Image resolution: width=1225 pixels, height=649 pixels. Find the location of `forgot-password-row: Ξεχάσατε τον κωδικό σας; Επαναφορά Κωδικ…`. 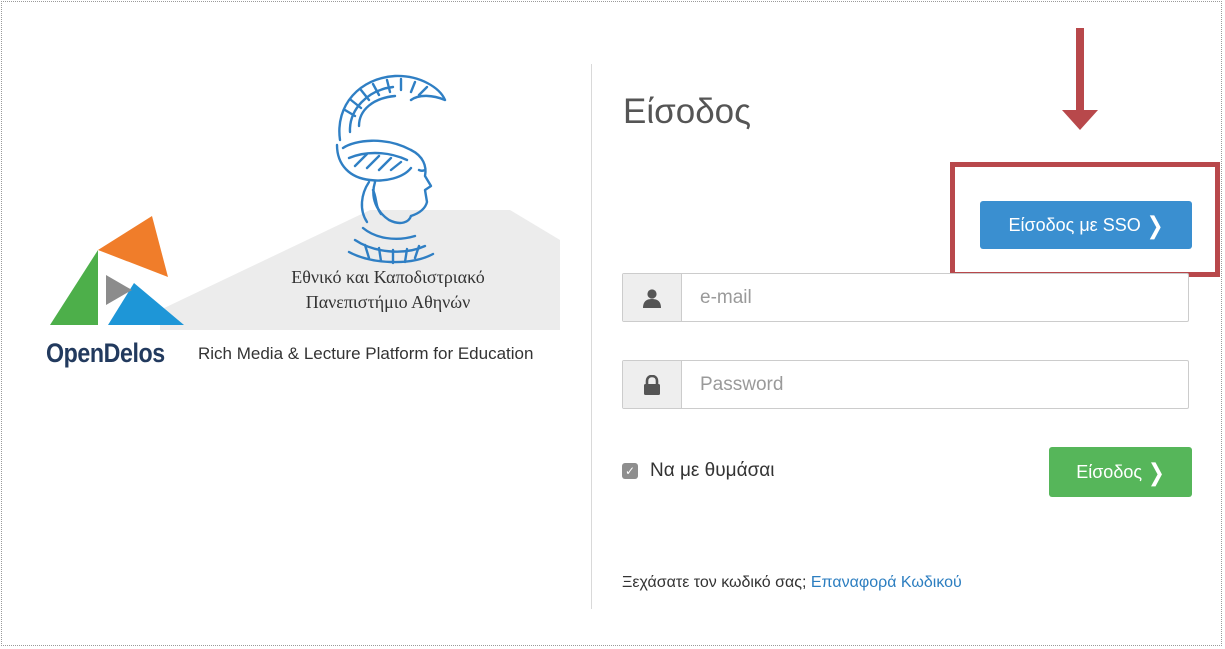

forgot-password-row: Ξεχάσατε τον κωδικό σας; Επαναφορά Κωδικ… is located at coordinates (792, 583).